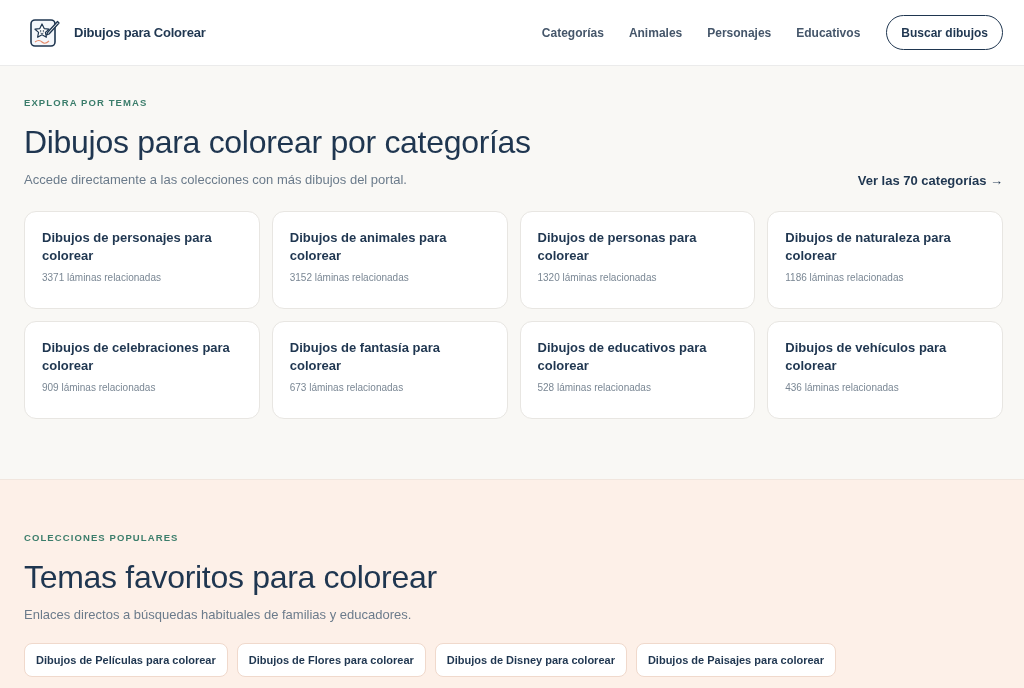 The width and height of the screenshot is (1024, 688). I want to click on category-card: Dibujos de naturaleza para colorear 1186 láminas relacionadas, so click(885, 260).